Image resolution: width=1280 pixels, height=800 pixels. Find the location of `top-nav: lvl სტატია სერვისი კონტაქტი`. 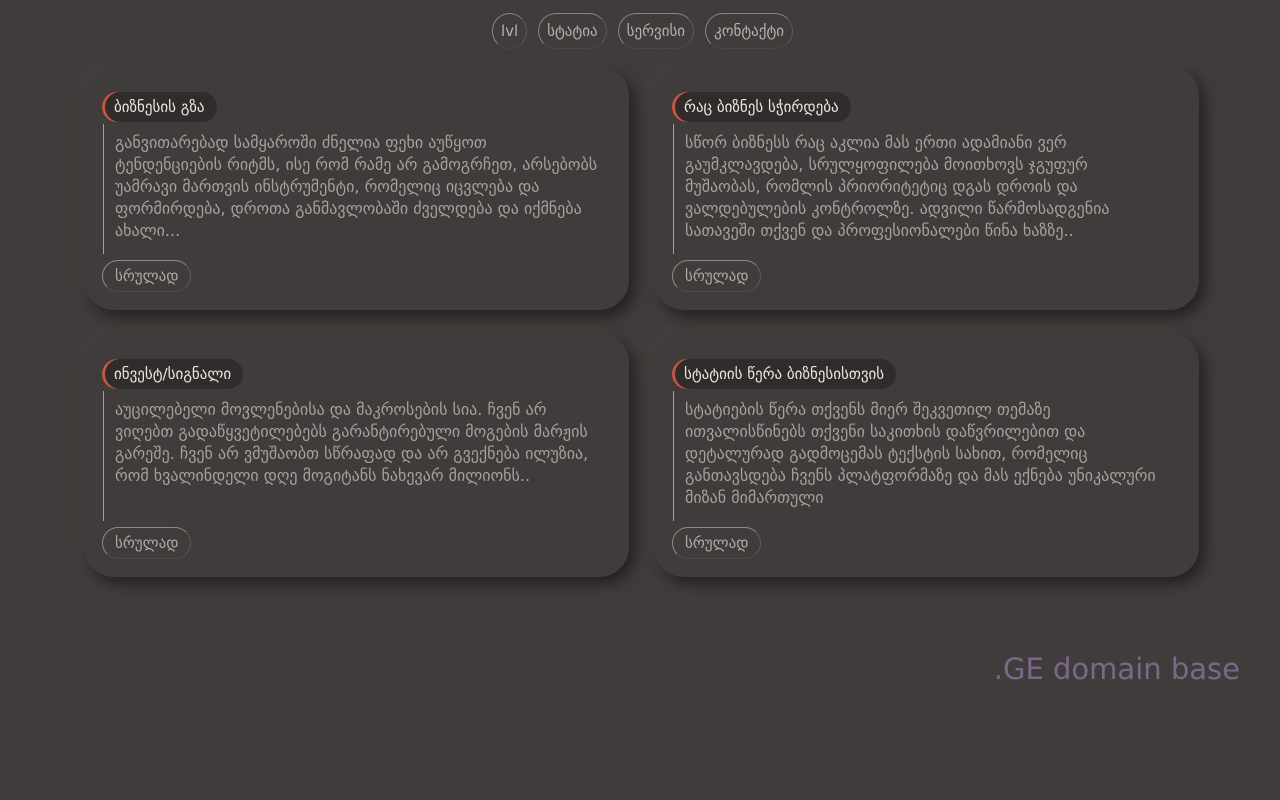

top-nav: lvl სტატია სერვისი კონტაქტი is located at coordinates (640, 31).